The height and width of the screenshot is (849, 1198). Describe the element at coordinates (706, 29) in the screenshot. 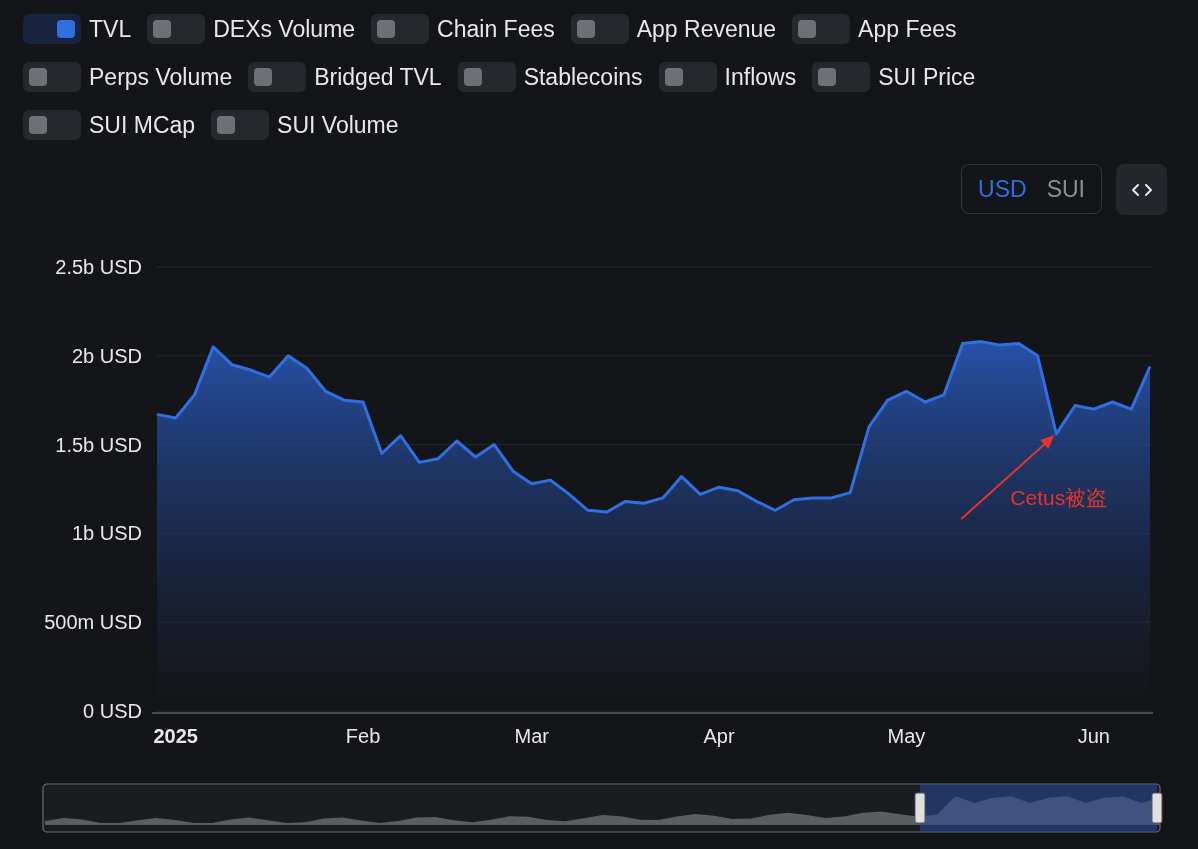

I see `toggle-label: App Revenue` at that location.